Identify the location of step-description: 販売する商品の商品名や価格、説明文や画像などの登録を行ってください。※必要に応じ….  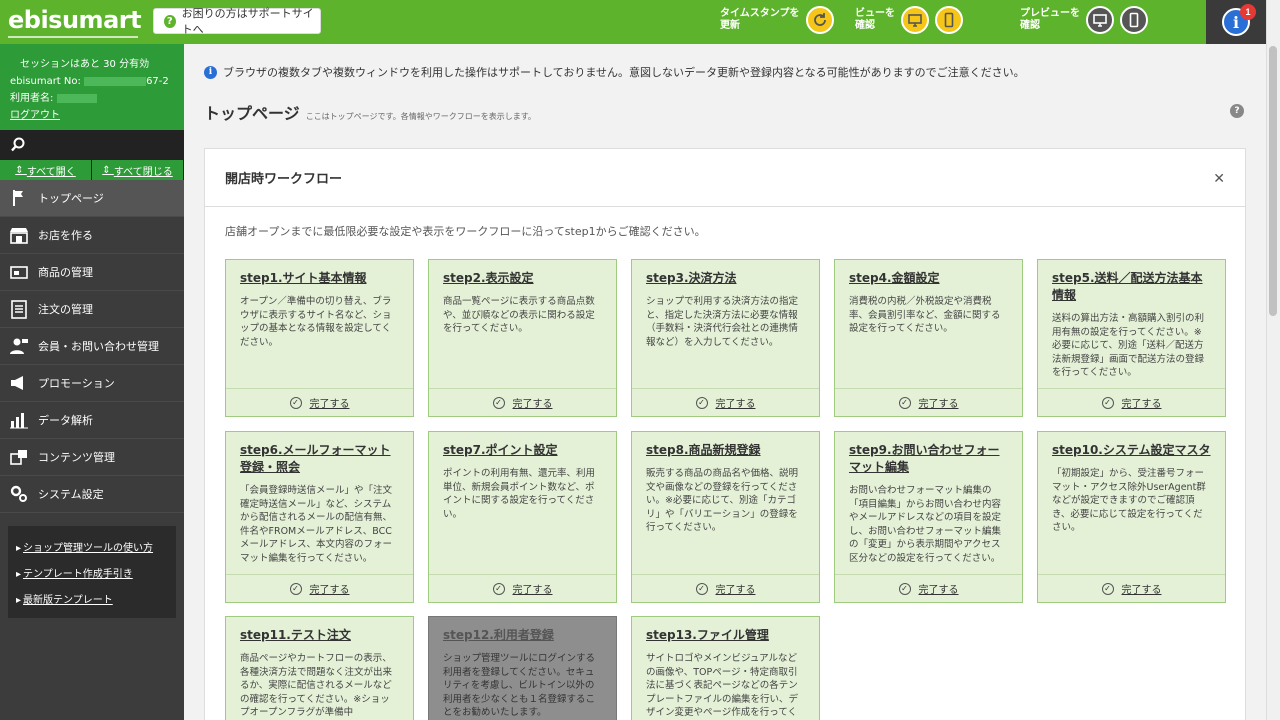
(722, 500).